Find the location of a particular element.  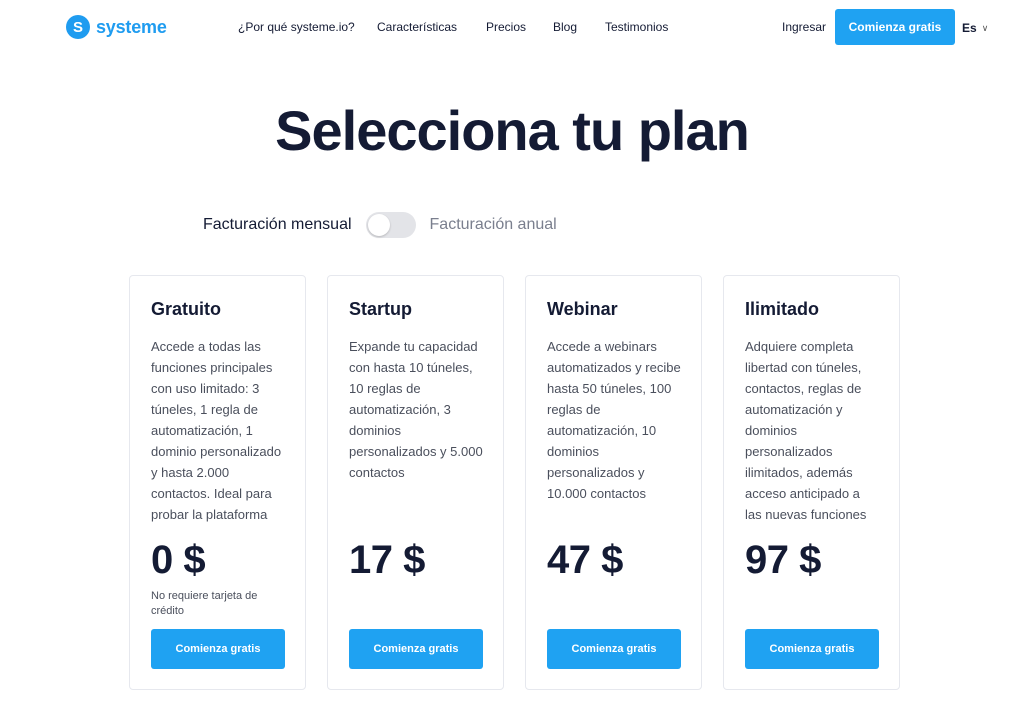

language-selector: Es ∨ is located at coordinates (975, 28).